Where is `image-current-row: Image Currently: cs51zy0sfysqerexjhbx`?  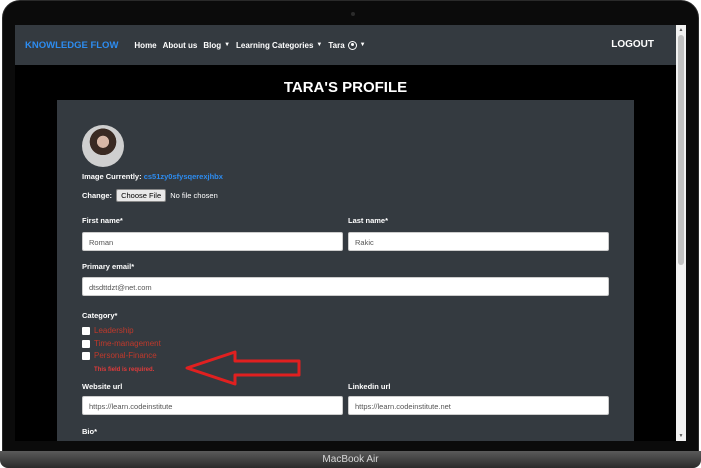
image-current-row: Image Currently: cs51zy0sfysqerexjhbx is located at coordinates (152, 176).